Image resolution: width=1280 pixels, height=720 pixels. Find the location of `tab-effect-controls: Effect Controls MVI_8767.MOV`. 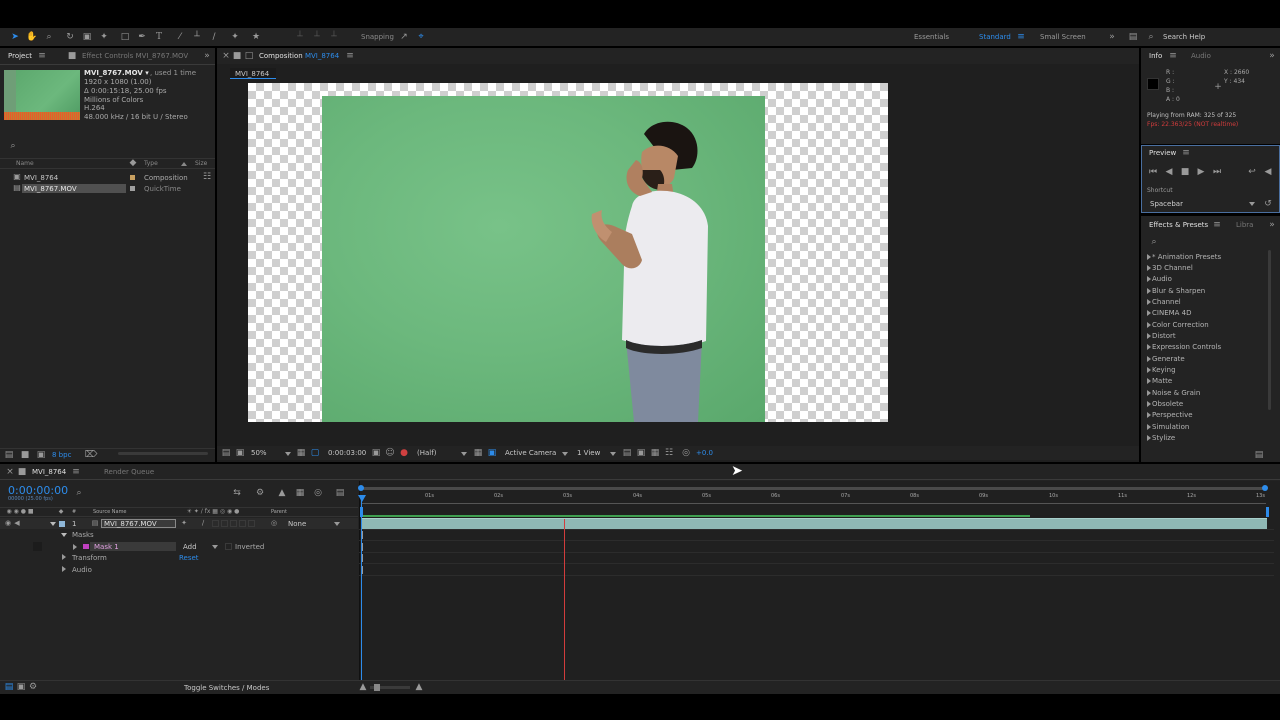

tab-effect-controls: Effect Controls MVI_8767.MOV is located at coordinates (135, 56).